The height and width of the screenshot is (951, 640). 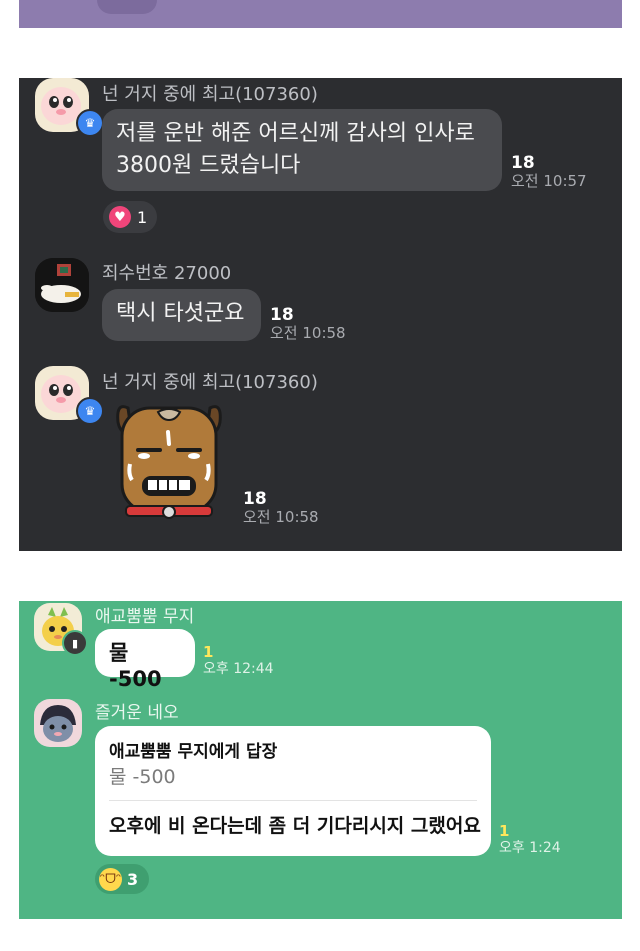 I want to click on sender-name: 애교뿜뿜 무지, so click(x=144, y=614).